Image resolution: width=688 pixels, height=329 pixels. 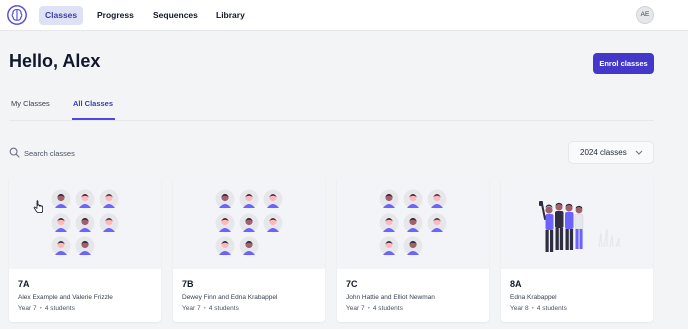 I want to click on nav-classes: Classes, so click(x=61, y=15).